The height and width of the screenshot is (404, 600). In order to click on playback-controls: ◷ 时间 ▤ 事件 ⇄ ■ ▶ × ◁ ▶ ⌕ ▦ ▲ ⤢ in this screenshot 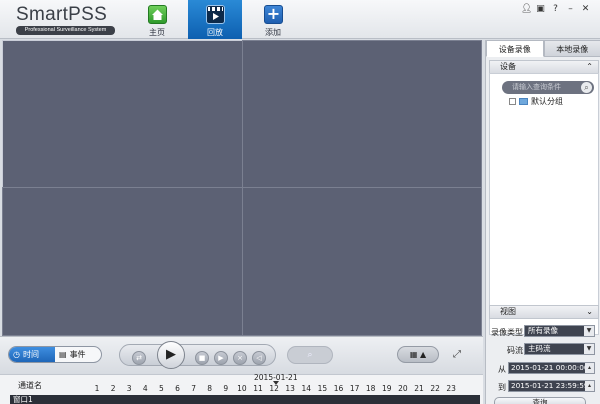, I will do `click(241, 355)`.